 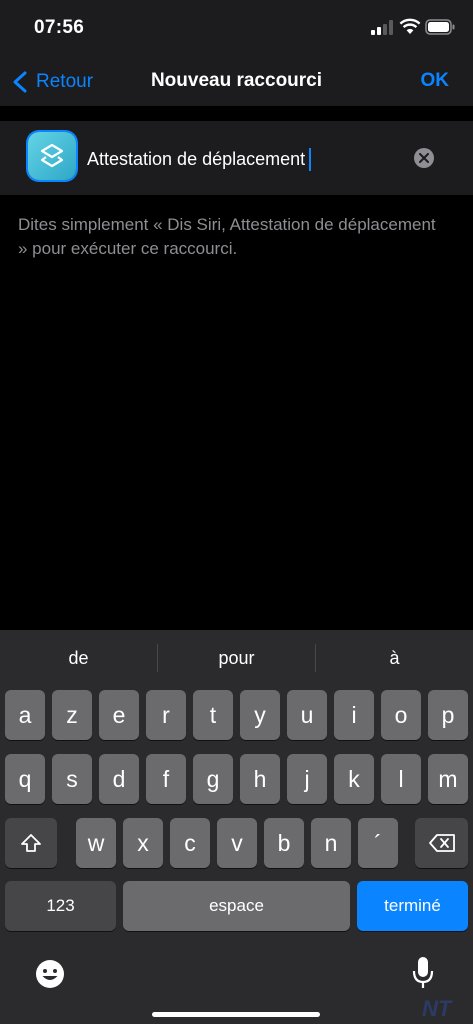 I want to click on home-indicator, so click(x=236, y=1014).